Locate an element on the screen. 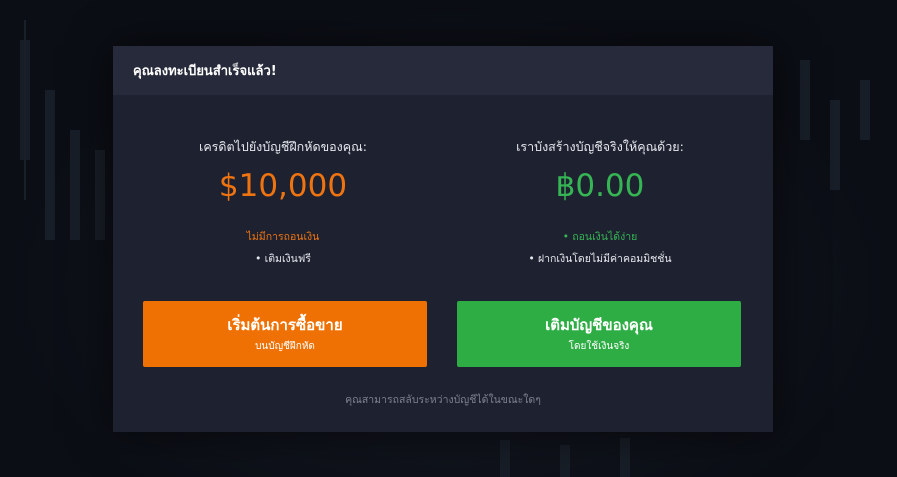 The height and width of the screenshot is (477, 897). real-easy-withdrawal-note: • ถอนเงินได้ง่าย is located at coordinates (600, 237).